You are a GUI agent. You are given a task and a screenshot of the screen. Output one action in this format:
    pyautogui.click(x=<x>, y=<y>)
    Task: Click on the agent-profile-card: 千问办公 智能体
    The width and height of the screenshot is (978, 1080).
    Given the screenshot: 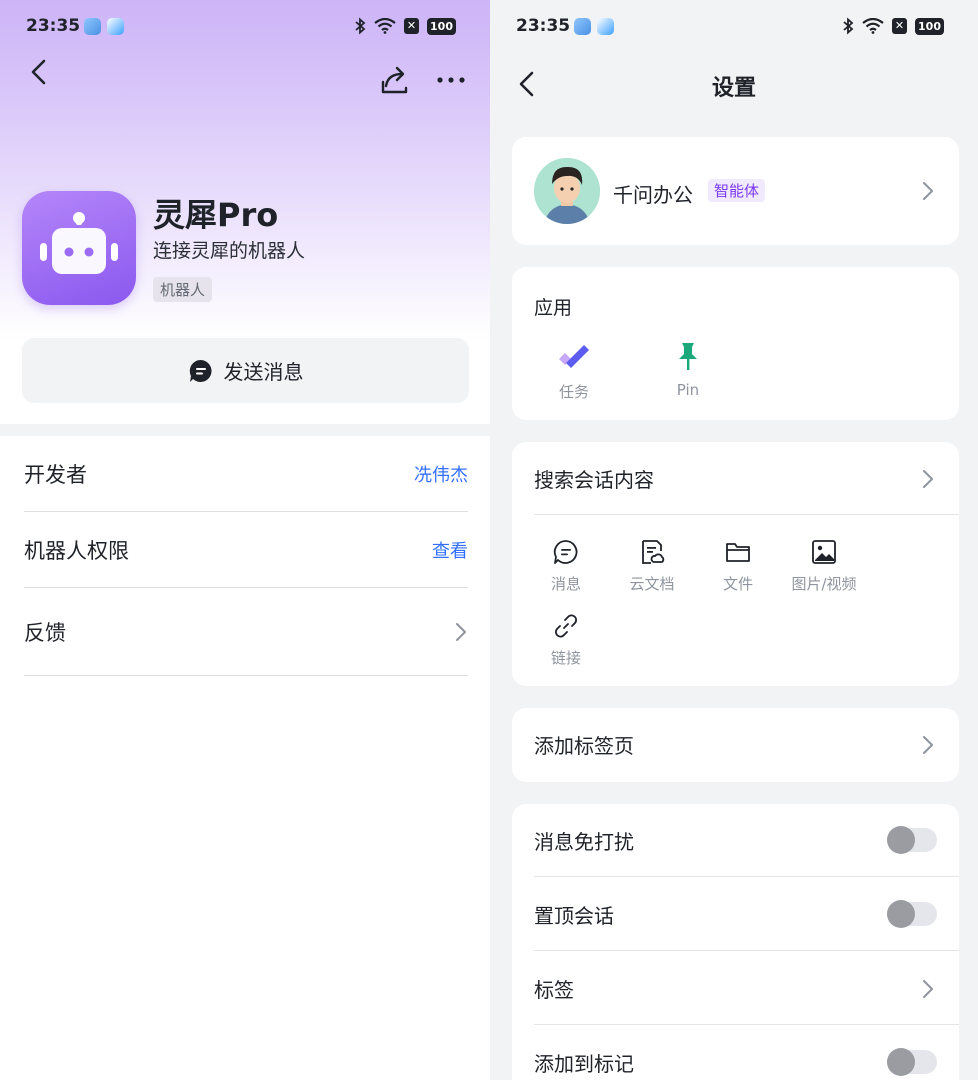 What is the action you would take?
    pyautogui.click(x=735, y=191)
    